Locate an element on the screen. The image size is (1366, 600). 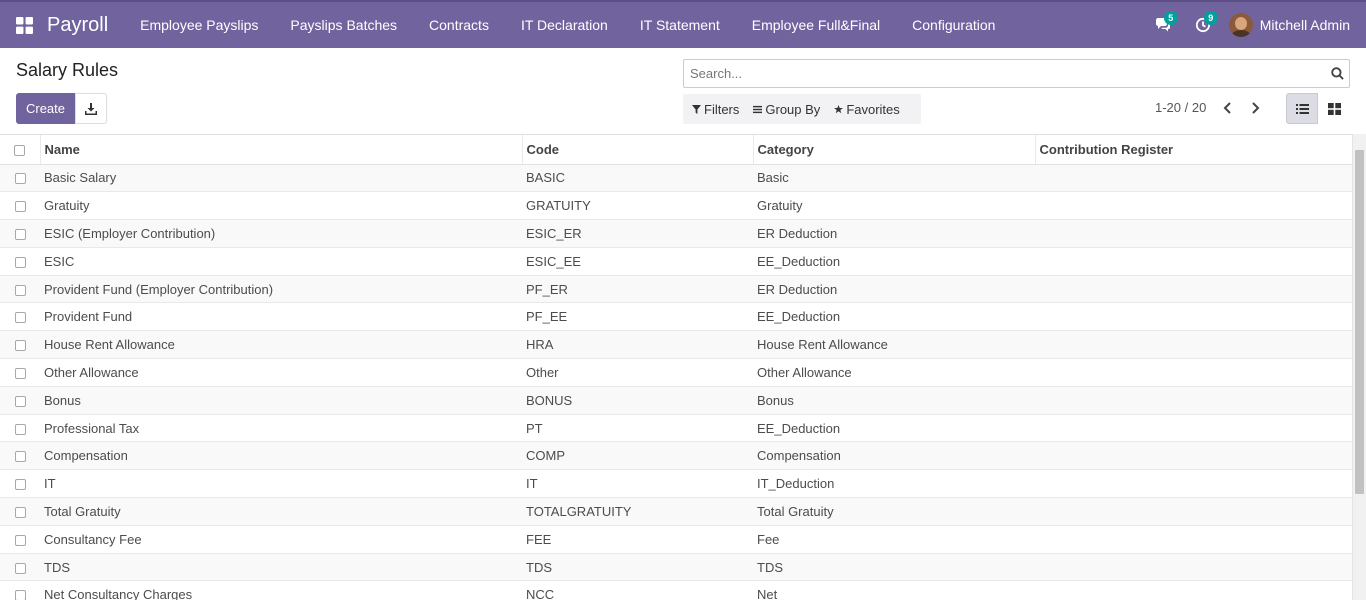
menu-employee-payslips: Employee Payslips is located at coordinates (199, 25).